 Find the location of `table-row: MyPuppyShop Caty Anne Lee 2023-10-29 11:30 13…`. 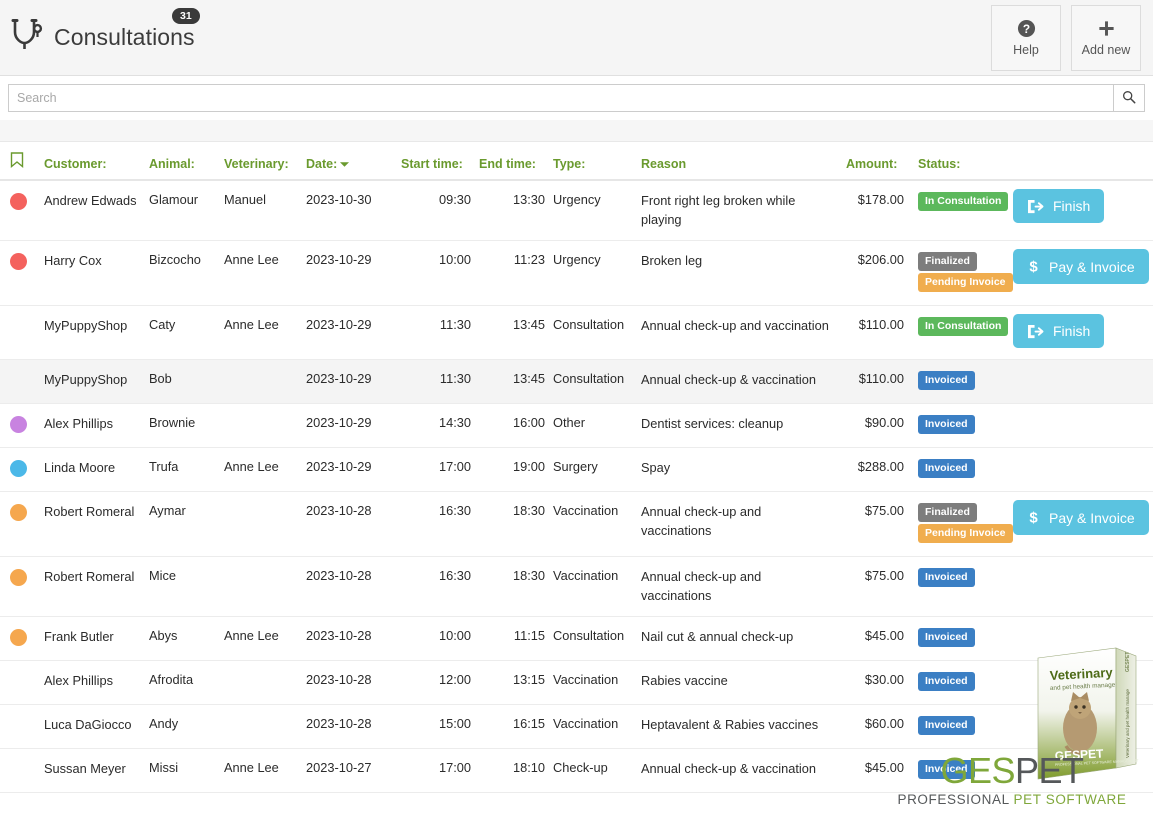

table-row: MyPuppyShop Caty Anne Lee 2023-10-29 11:30 13… is located at coordinates (576, 333).